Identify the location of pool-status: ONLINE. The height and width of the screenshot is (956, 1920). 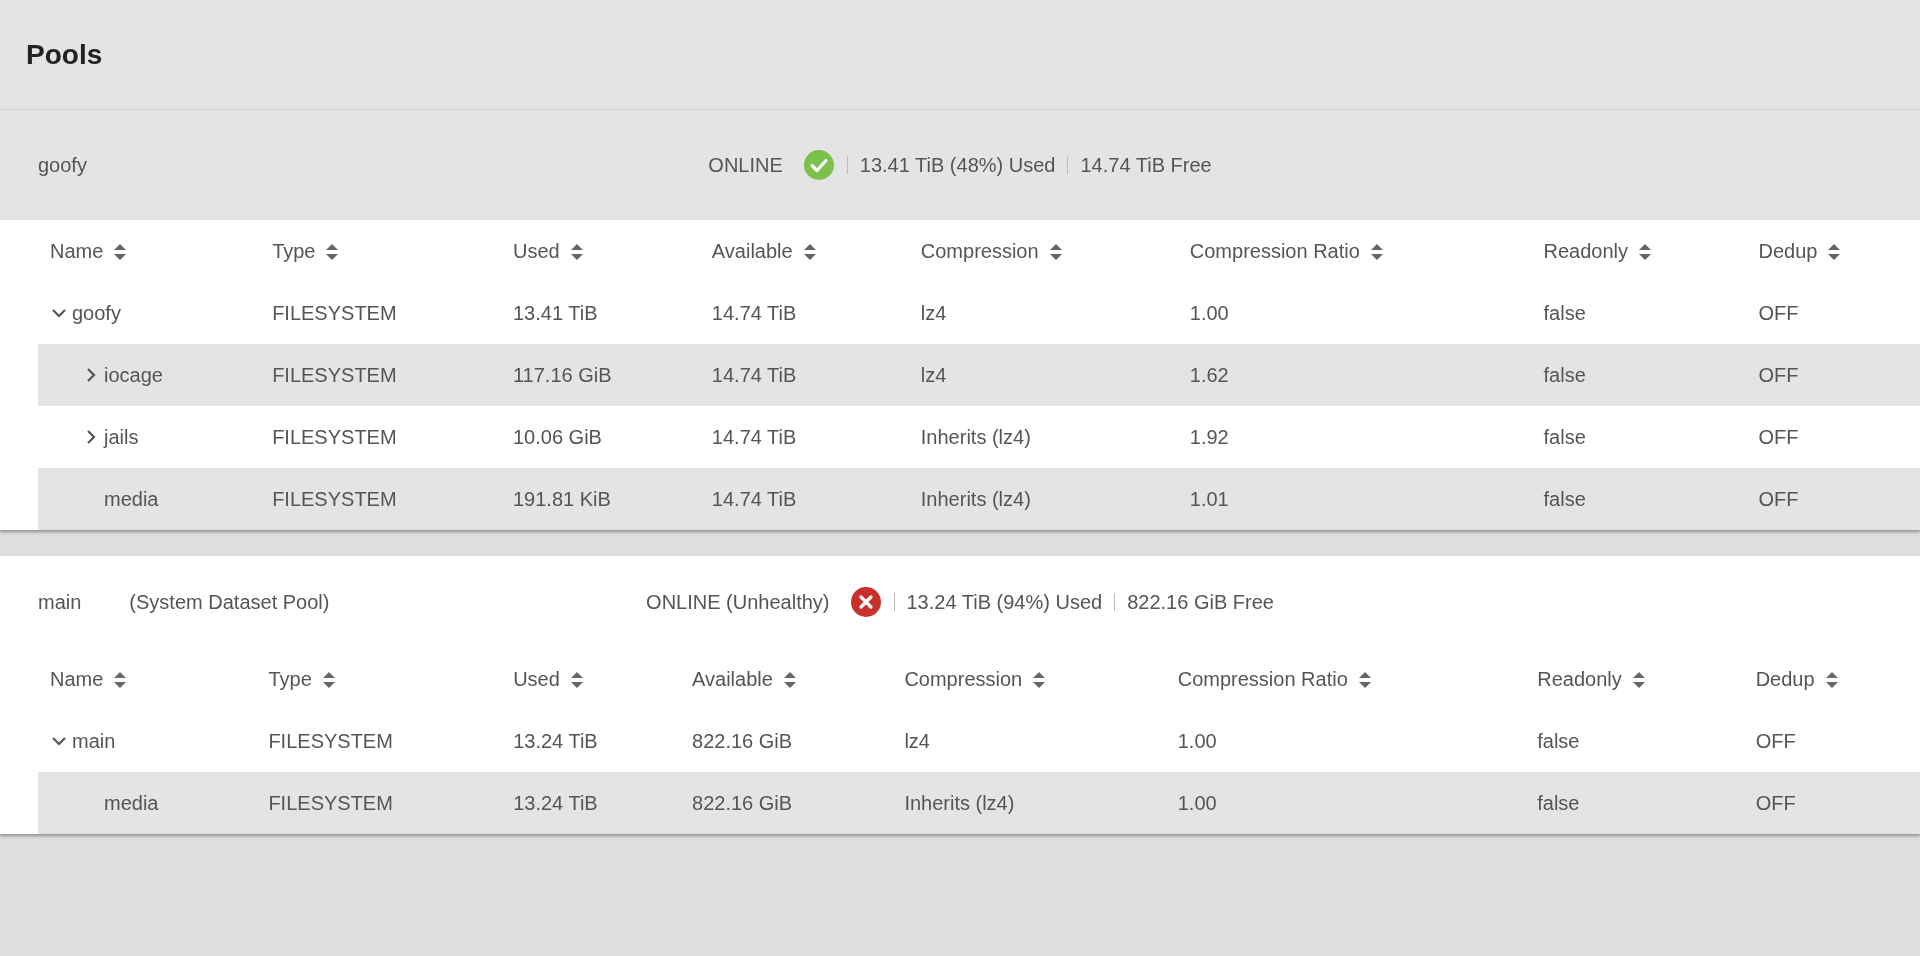
(745, 165).